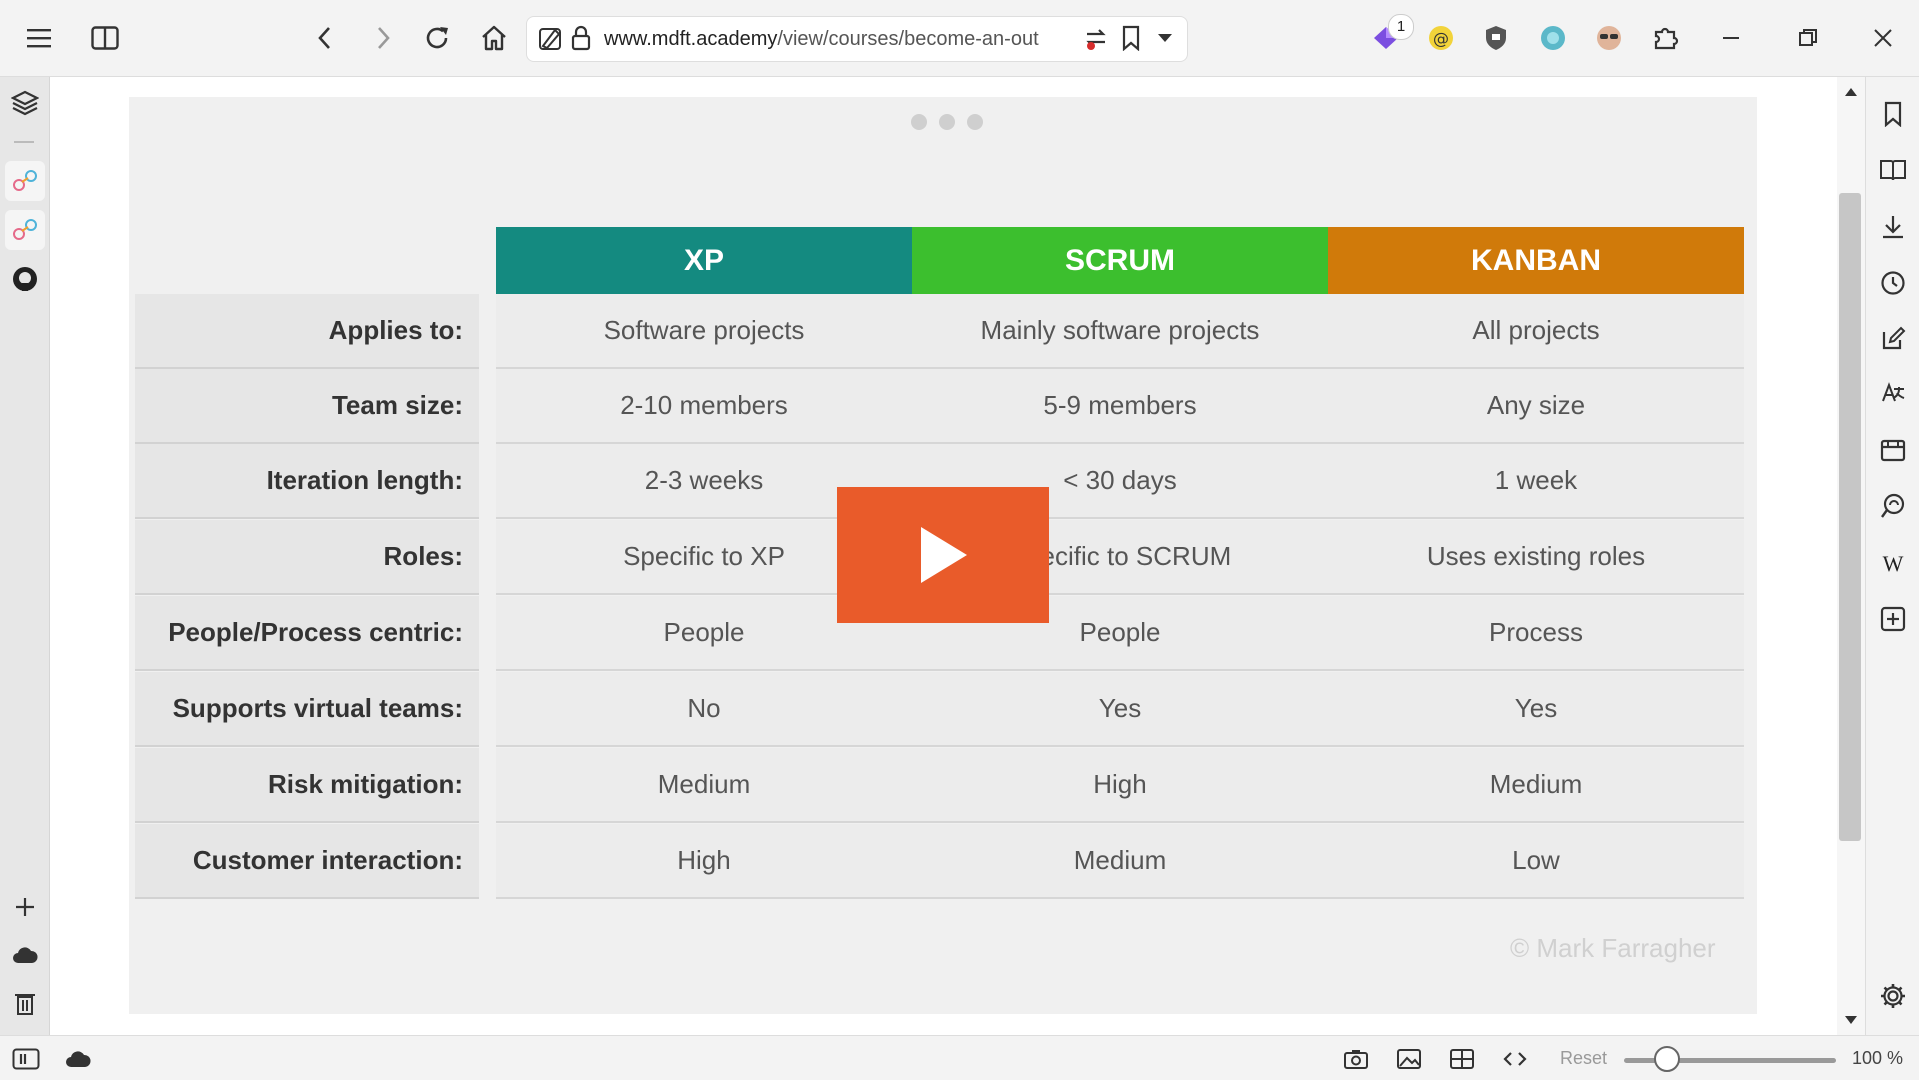 This screenshot has width=1919, height=1080. What do you see at coordinates (1496, 38) in the screenshot?
I see `shield-icon` at bounding box center [1496, 38].